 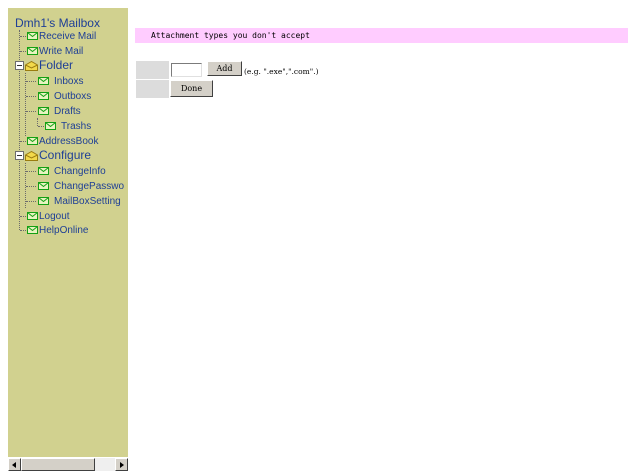 I want to click on sidebar-item-changeinfo: ChangeInfo, so click(x=72, y=171).